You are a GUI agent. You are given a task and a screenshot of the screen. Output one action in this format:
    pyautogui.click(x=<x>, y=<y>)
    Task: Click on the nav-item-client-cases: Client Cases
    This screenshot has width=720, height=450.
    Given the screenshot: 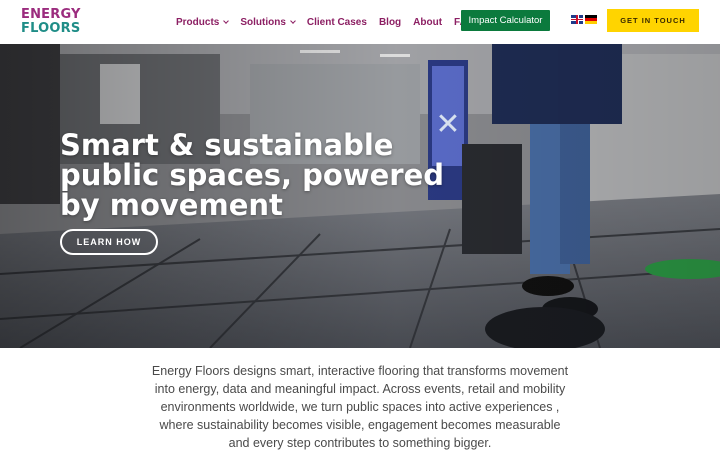 What is the action you would take?
    pyautogui.click(x=337, y=22)
    